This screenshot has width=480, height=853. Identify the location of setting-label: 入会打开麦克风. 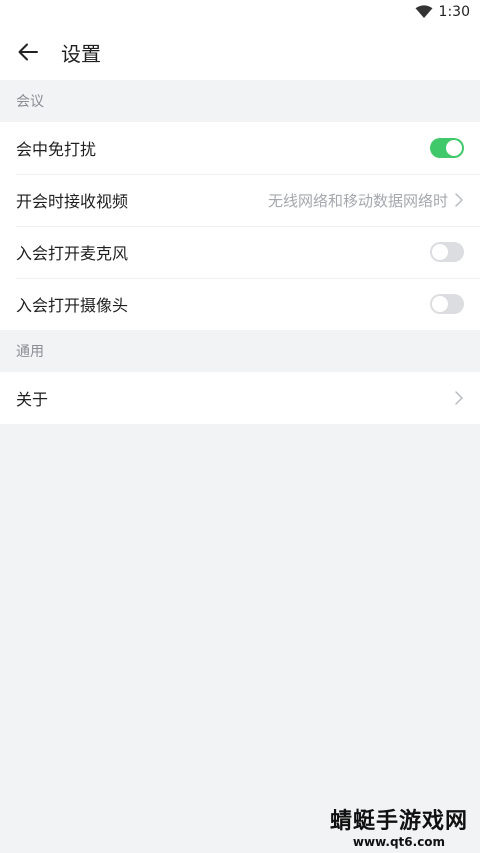
(72, 253).